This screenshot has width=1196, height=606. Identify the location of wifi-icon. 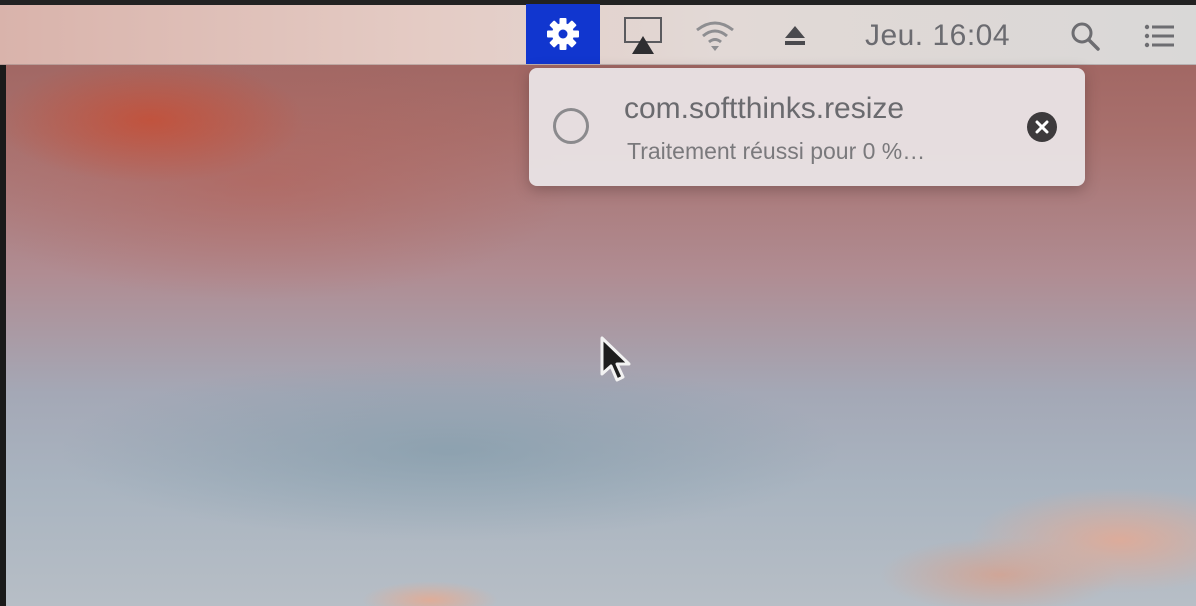
(715, 36).